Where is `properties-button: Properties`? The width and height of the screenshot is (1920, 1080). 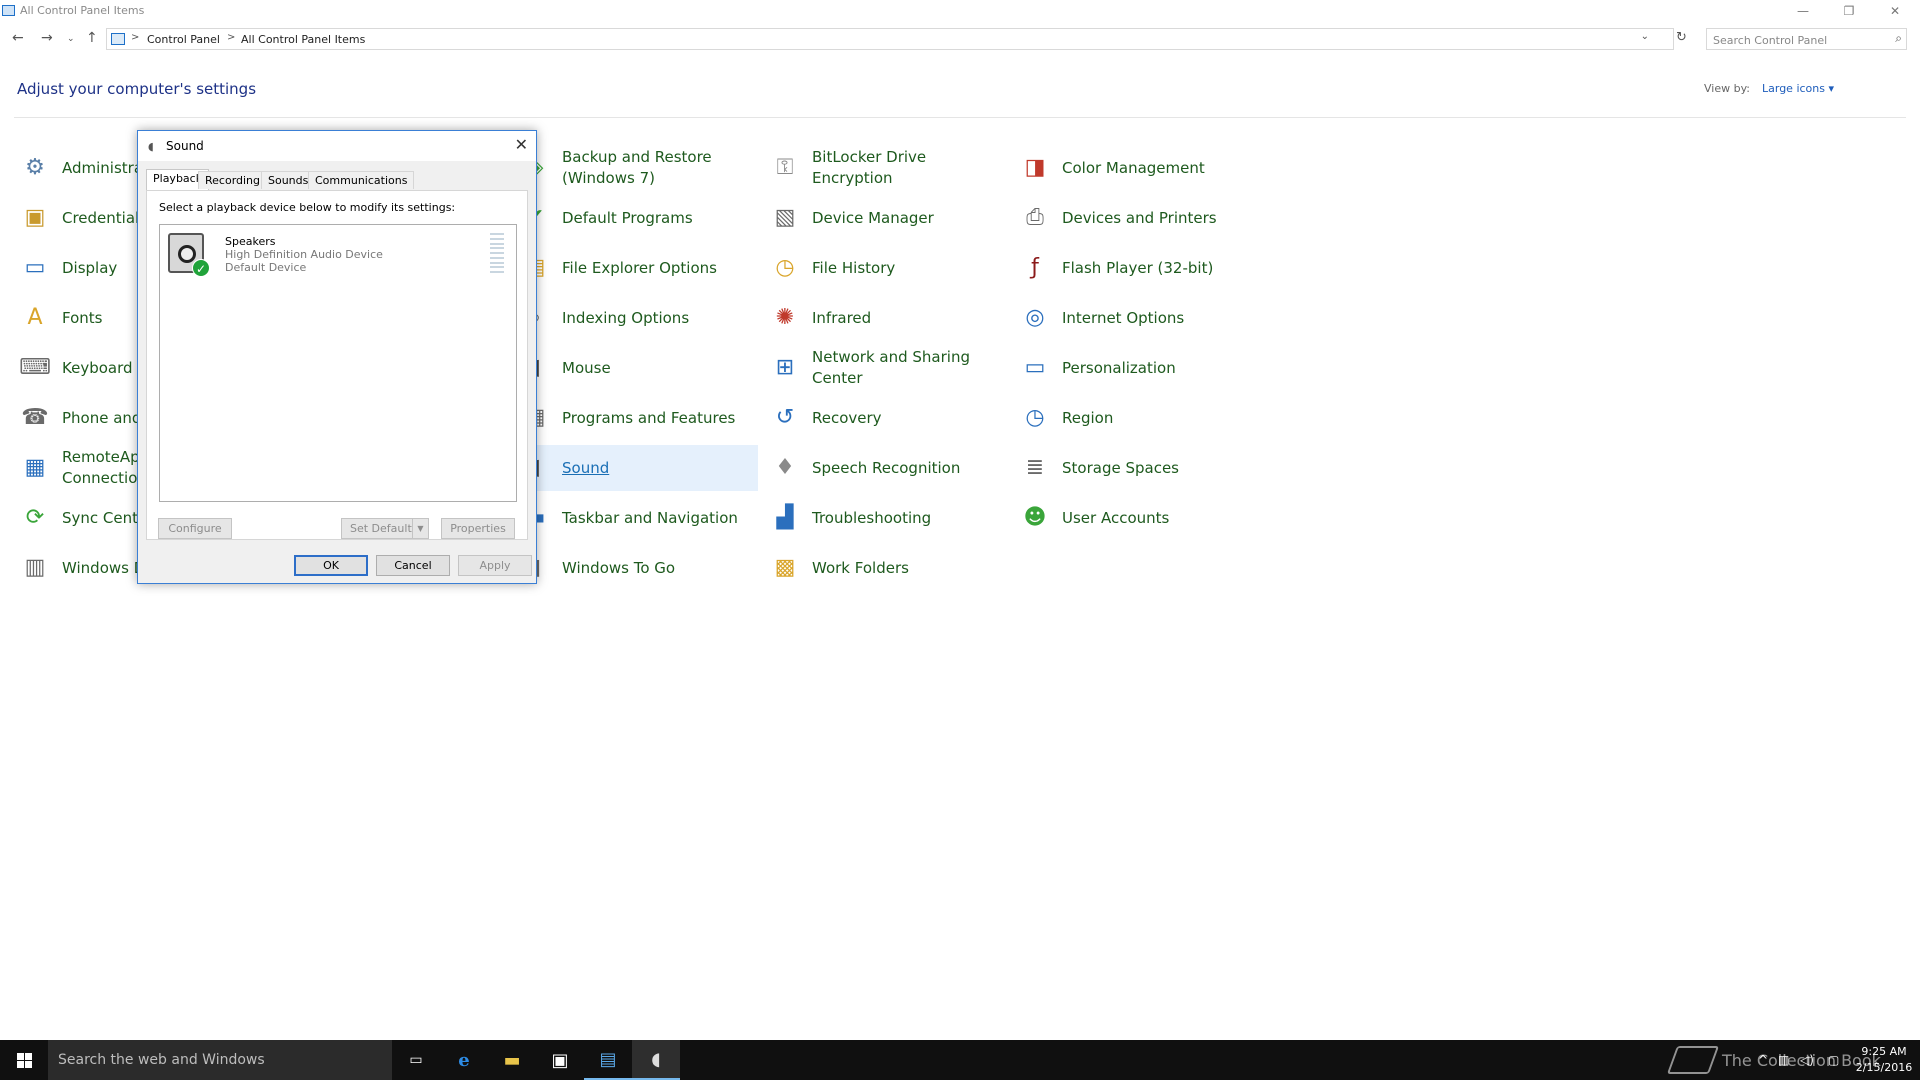
properties-button: Properties is located at coordinates (478, 528).